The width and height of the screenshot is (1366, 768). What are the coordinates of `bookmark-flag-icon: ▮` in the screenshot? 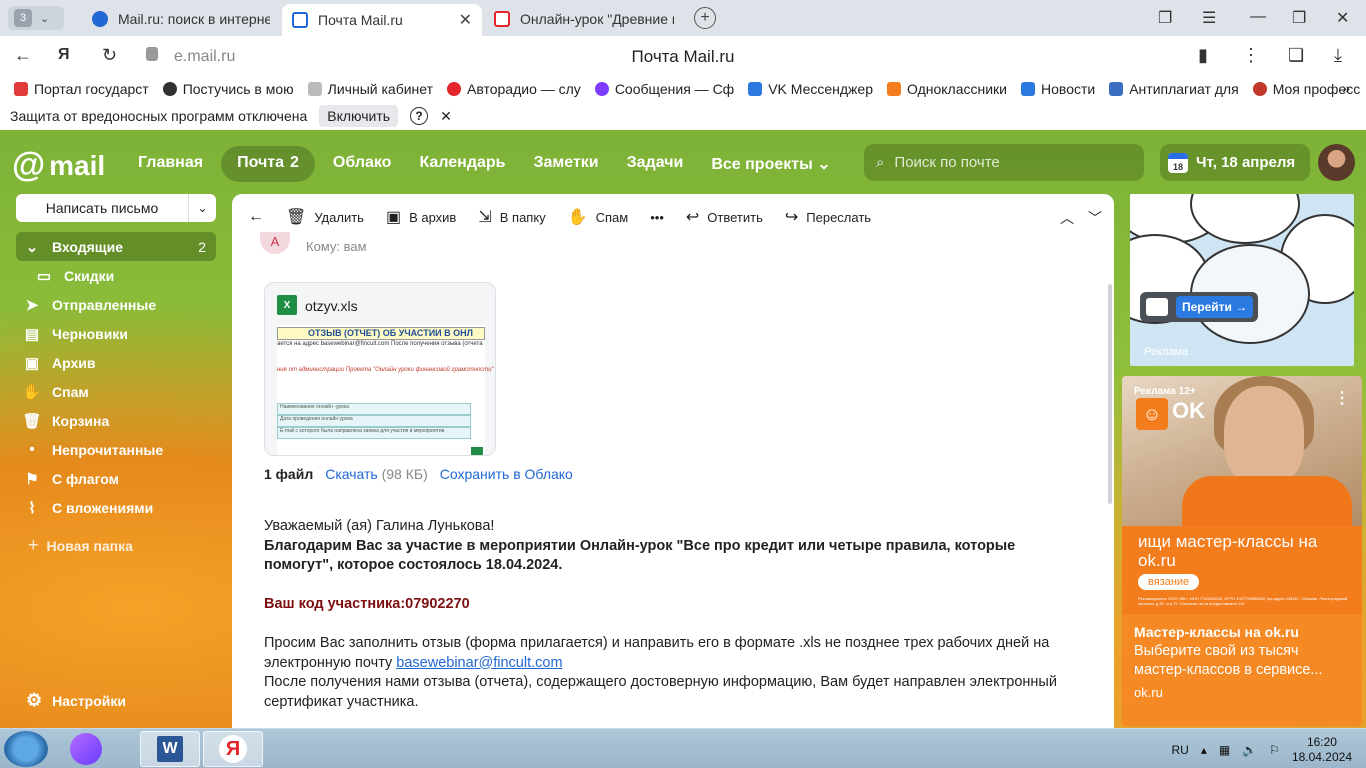 It's located at (1203, 55).